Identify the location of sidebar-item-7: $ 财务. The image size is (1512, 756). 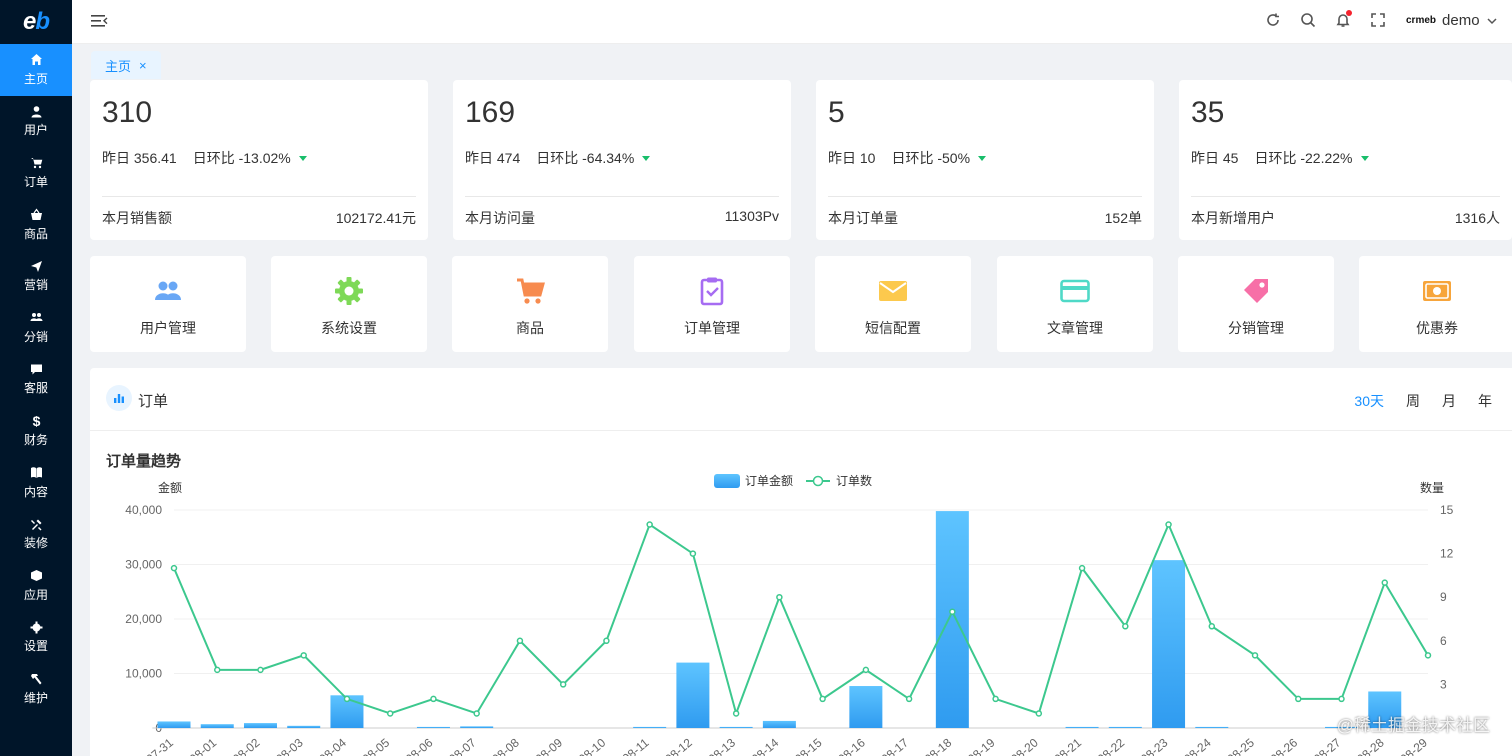
(36, 431).